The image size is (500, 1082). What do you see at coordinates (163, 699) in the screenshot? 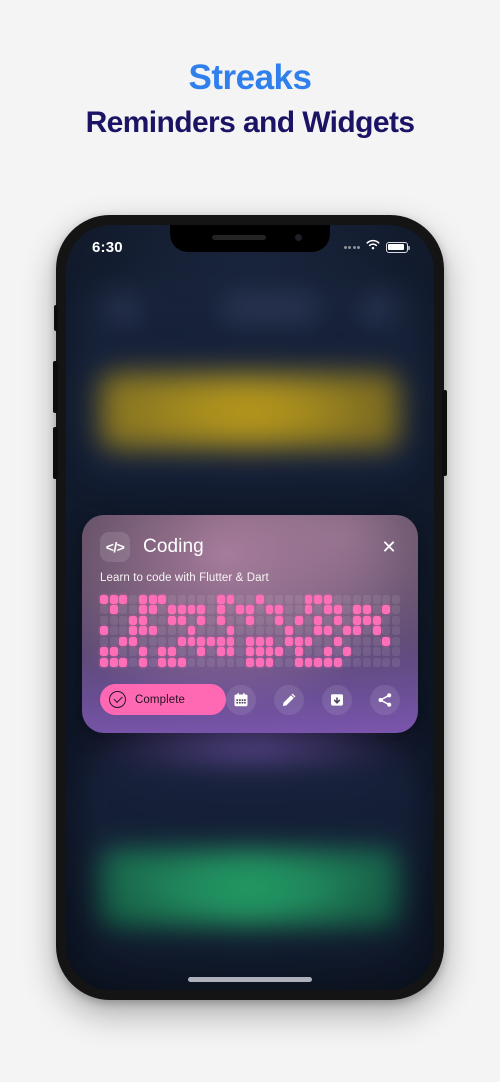
I see `complete-button: Complete` at bounding box center [163, 699].